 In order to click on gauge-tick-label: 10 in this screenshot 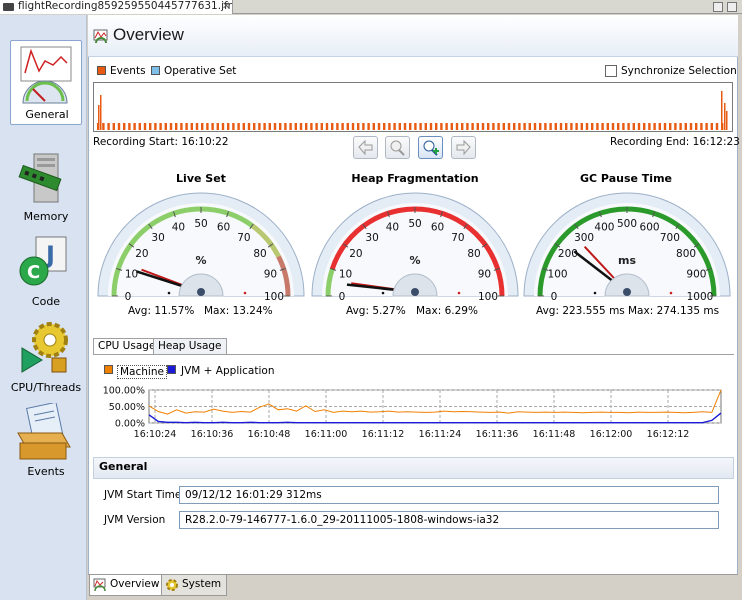, I will do `click(345, 274)`.